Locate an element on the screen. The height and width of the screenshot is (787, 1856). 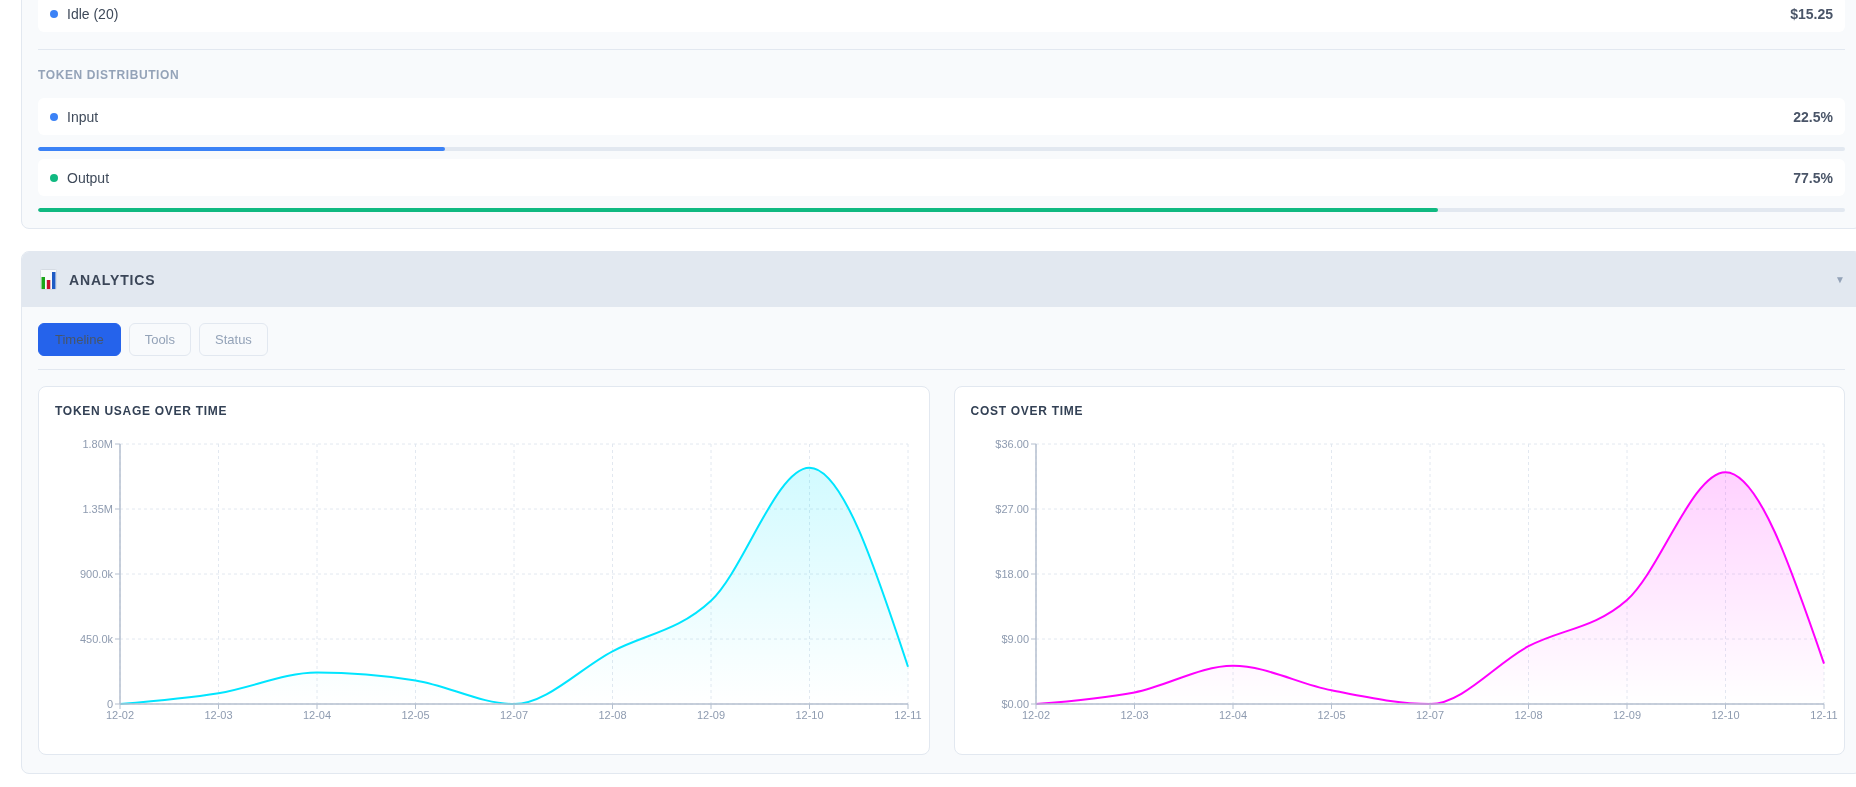
tab: Status is located at coordinates (233, 339).